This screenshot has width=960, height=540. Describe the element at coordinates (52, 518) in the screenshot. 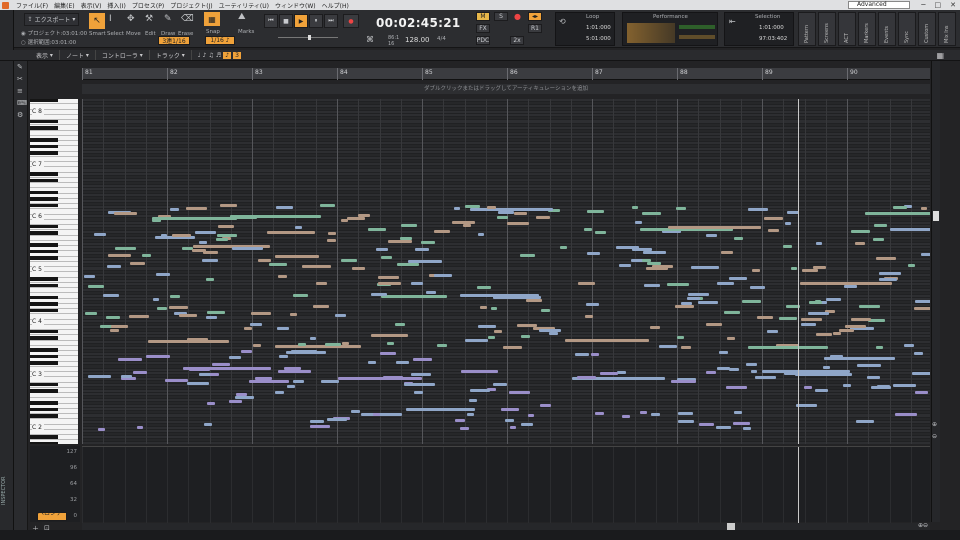

I see `velocity-lane-button: ベロシティ` at that location.